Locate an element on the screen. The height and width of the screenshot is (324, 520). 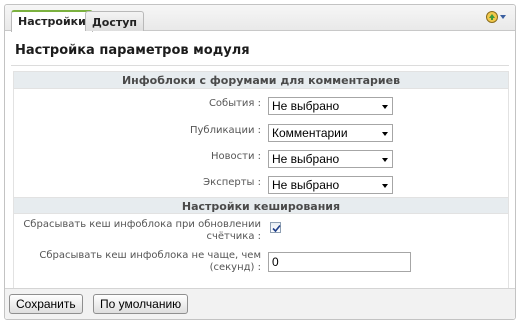
clear-on-update-checkbox is located at coordinates (275, 227).